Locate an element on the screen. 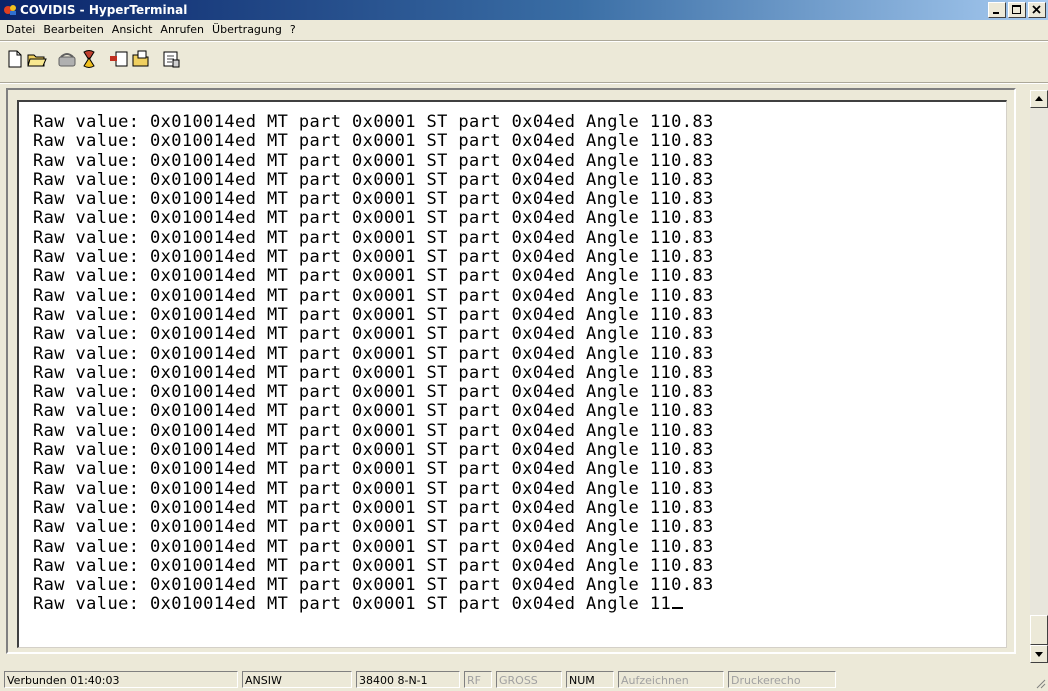 The height and width of the screenshot is (691, 1048). hyperterminal-icon is located at coordinates (10, 10).